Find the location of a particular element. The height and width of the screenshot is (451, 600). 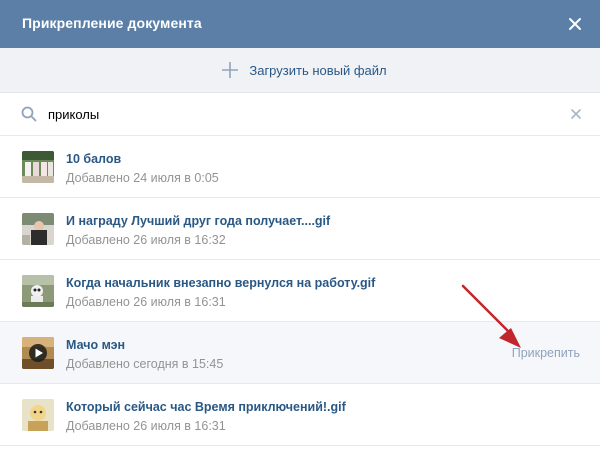

upload-new-file-button: Загрузить новый файл is located at coordinates (300, 70).